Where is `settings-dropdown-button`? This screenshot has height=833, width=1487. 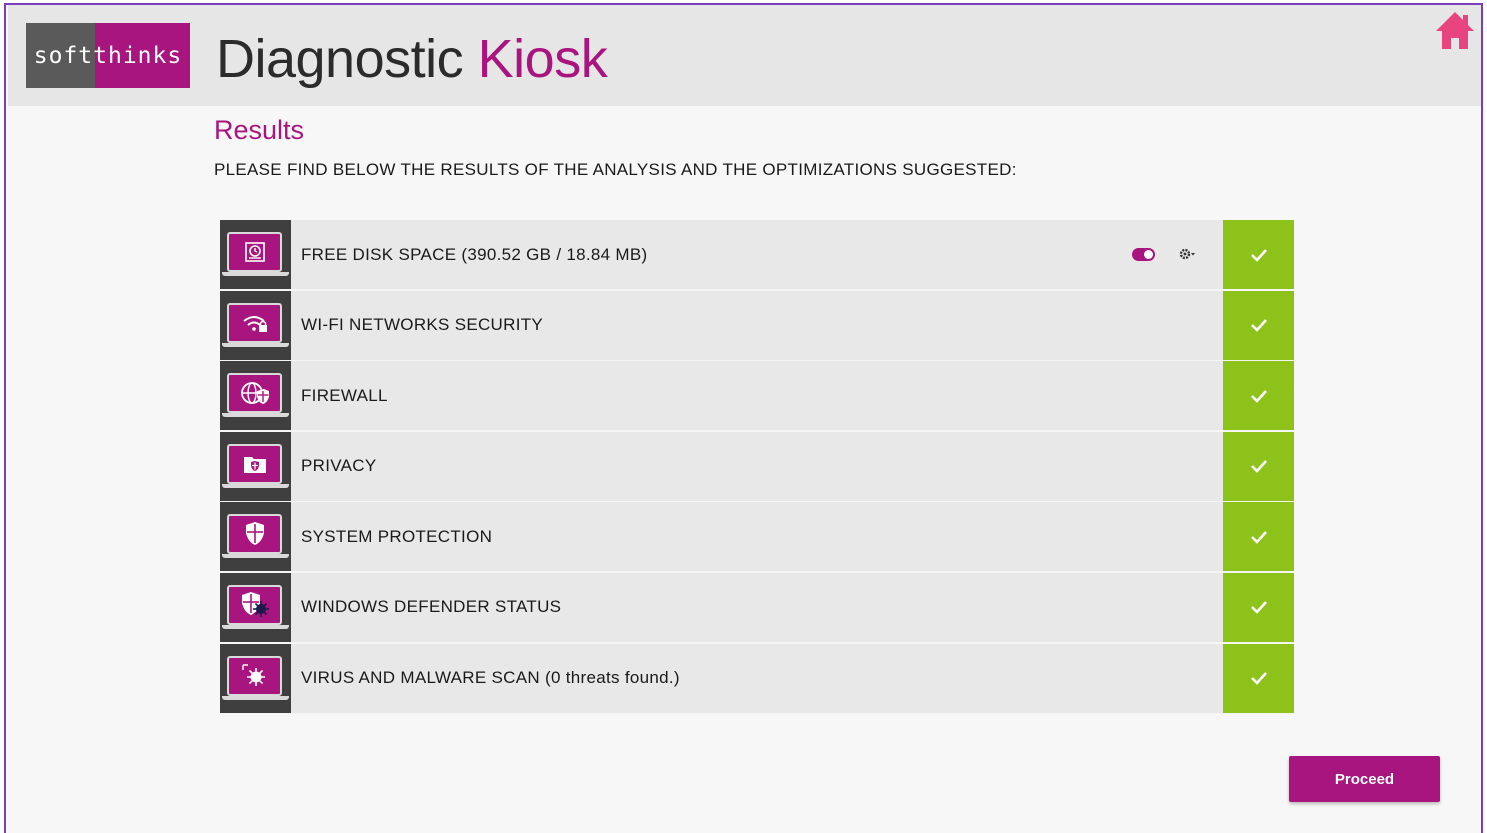
settings-dropdown-button is located at coordinates (1188, 254).